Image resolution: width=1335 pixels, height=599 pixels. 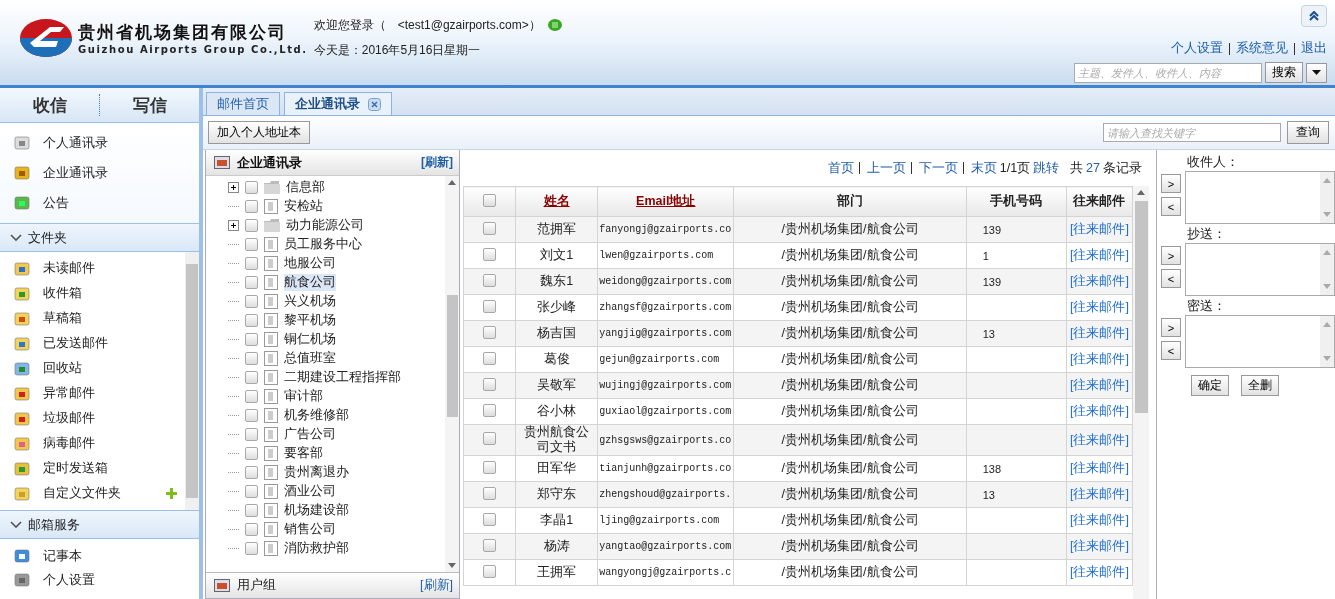 I want to click on tree-item: 二期建设工程指挥部, so click(x=336, y=377).